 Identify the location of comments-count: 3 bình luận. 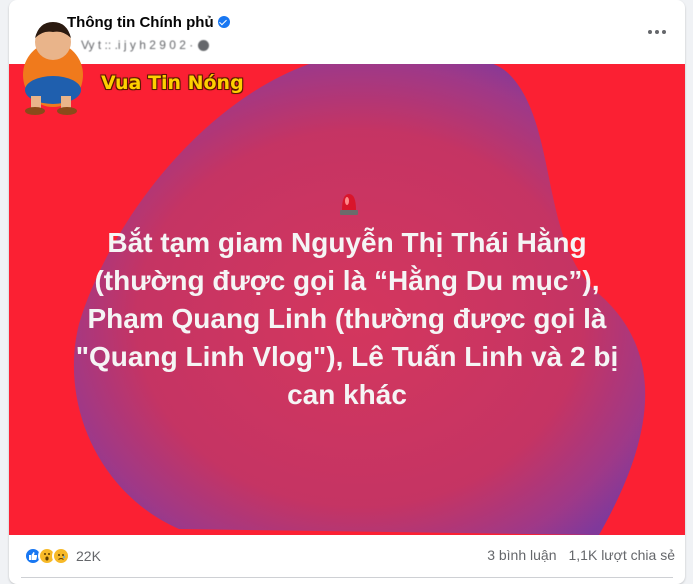
(521, 555).